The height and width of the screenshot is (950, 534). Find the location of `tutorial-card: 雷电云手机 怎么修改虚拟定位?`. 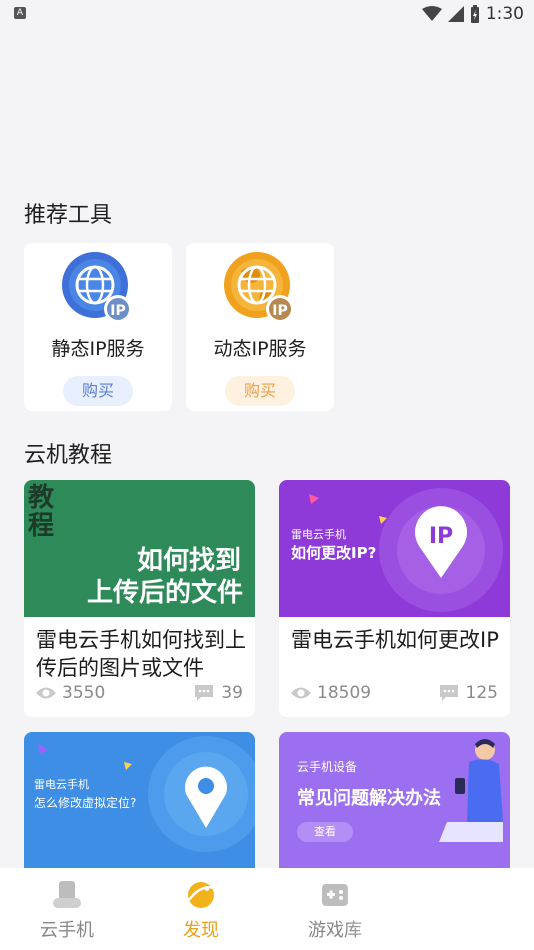

tutorial-card: 雷电云手机 怎么修改虚拟定位? is located at coordinates (139, 800).